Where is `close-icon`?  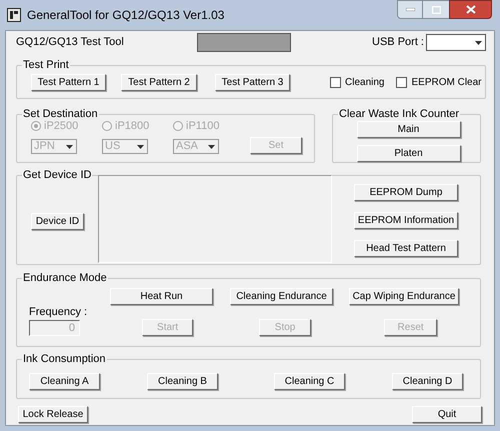
close-icon is located at coordinates (471, 9).